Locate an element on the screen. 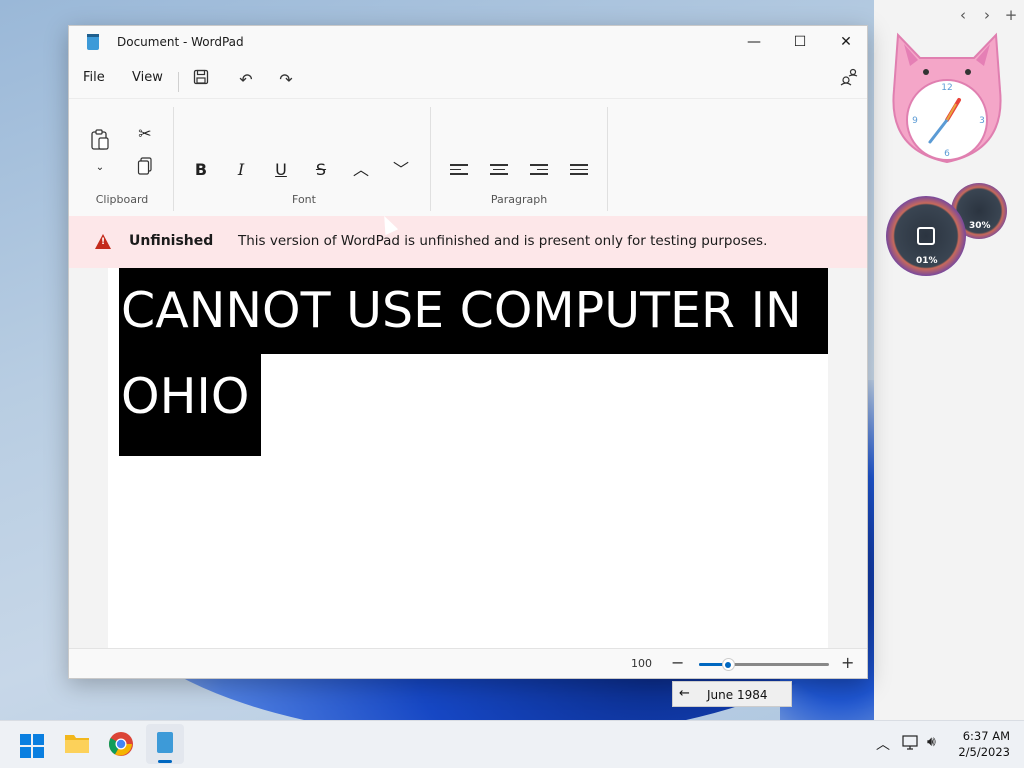  copy-icon is located at coordinates (145, 170).